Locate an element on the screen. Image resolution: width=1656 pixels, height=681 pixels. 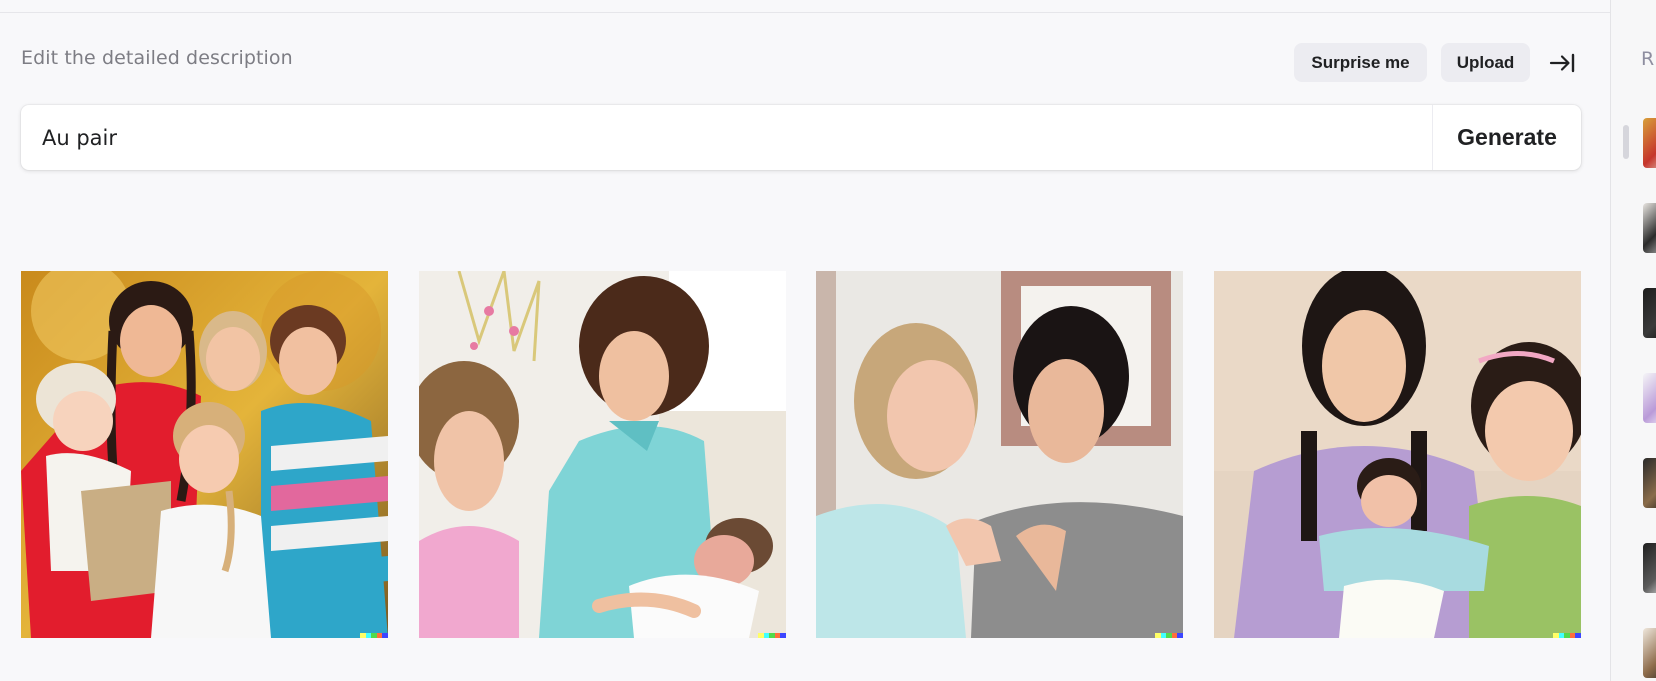
prompt-bar: Generate is located at coordinates (801, 137).